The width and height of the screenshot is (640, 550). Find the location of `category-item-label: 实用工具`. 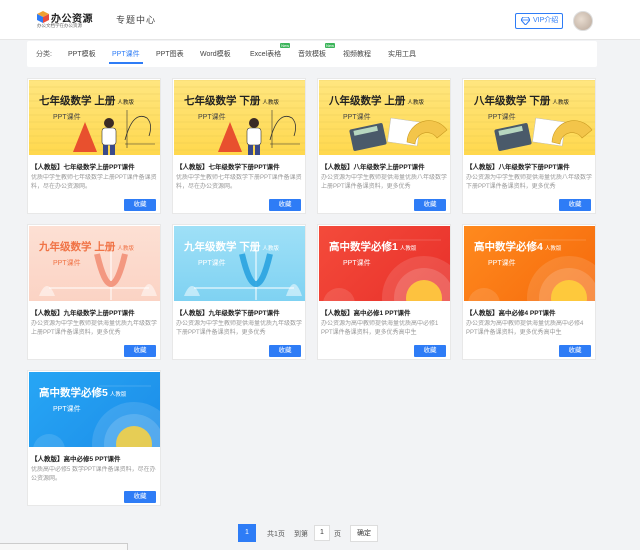

category-item-label: 实用工具 is located at coordinates (402, 54).